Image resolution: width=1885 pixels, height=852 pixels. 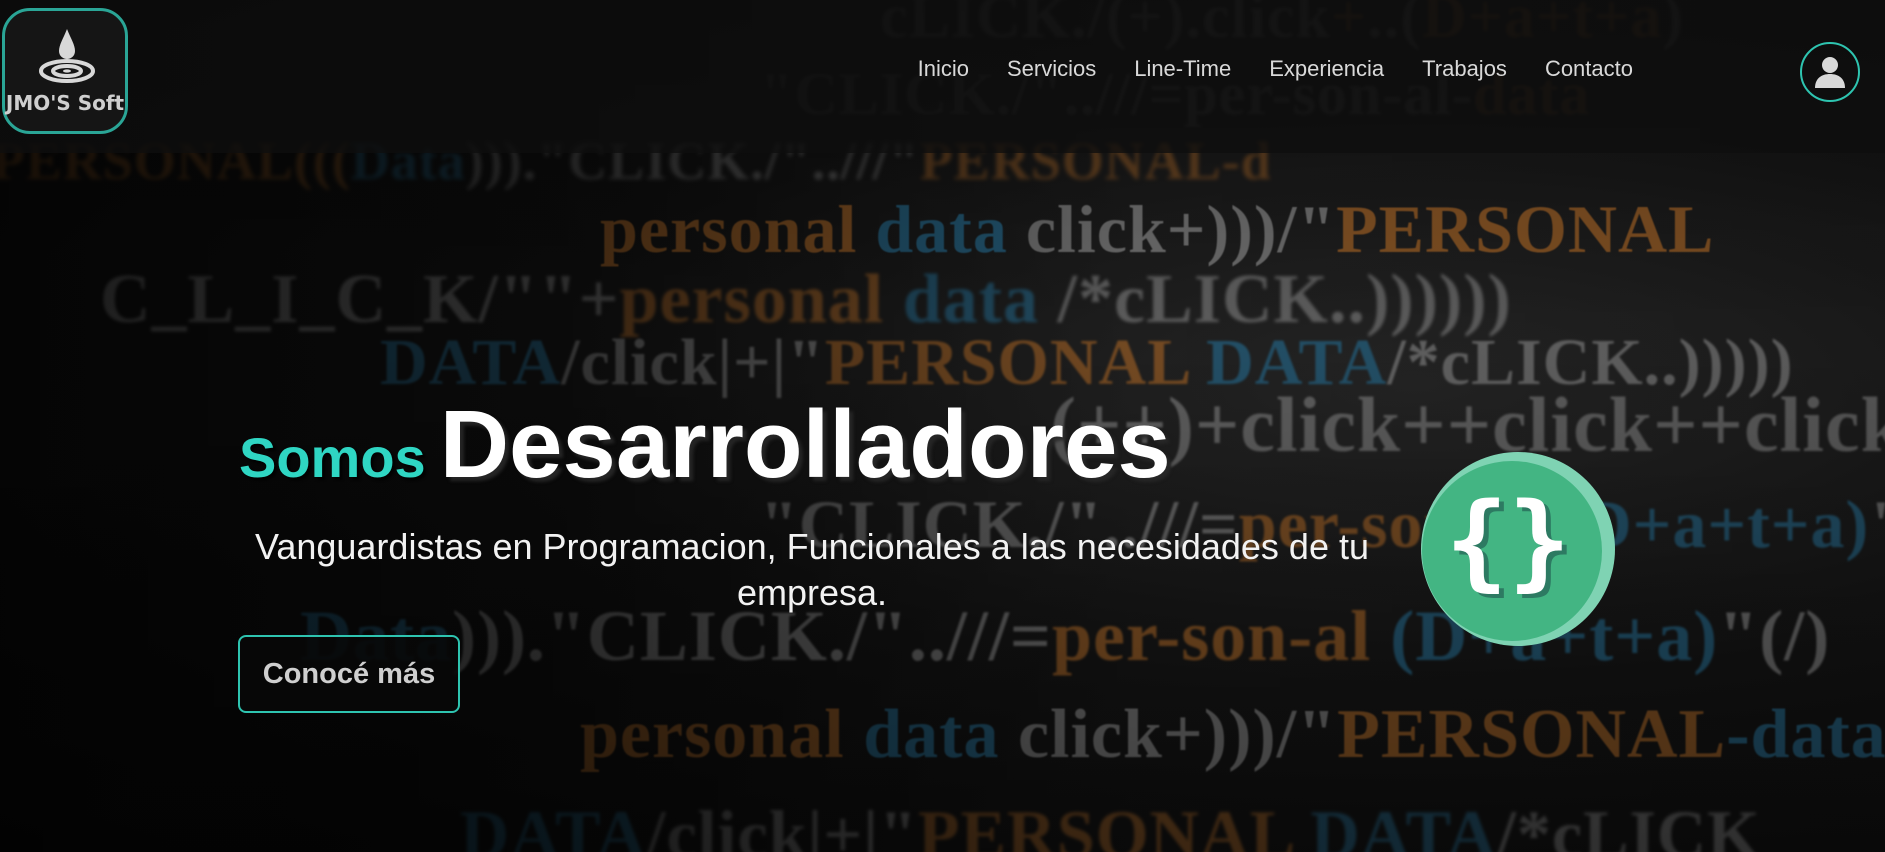 I want to click on logo: JMO'S Soft, so click(x=65, y=71).